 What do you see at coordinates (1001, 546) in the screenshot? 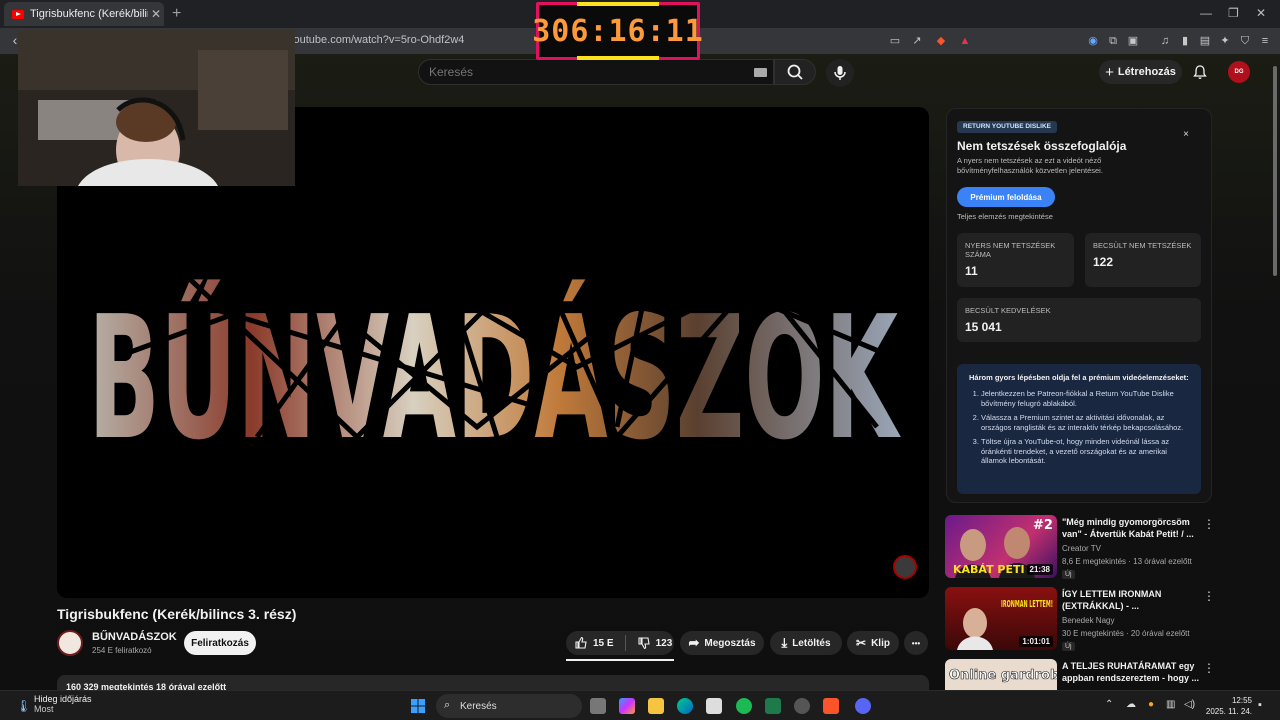
I see `recommendation-thumbnail: KABÁT PETI #2 21:38` at bounding box center [1001, 546].